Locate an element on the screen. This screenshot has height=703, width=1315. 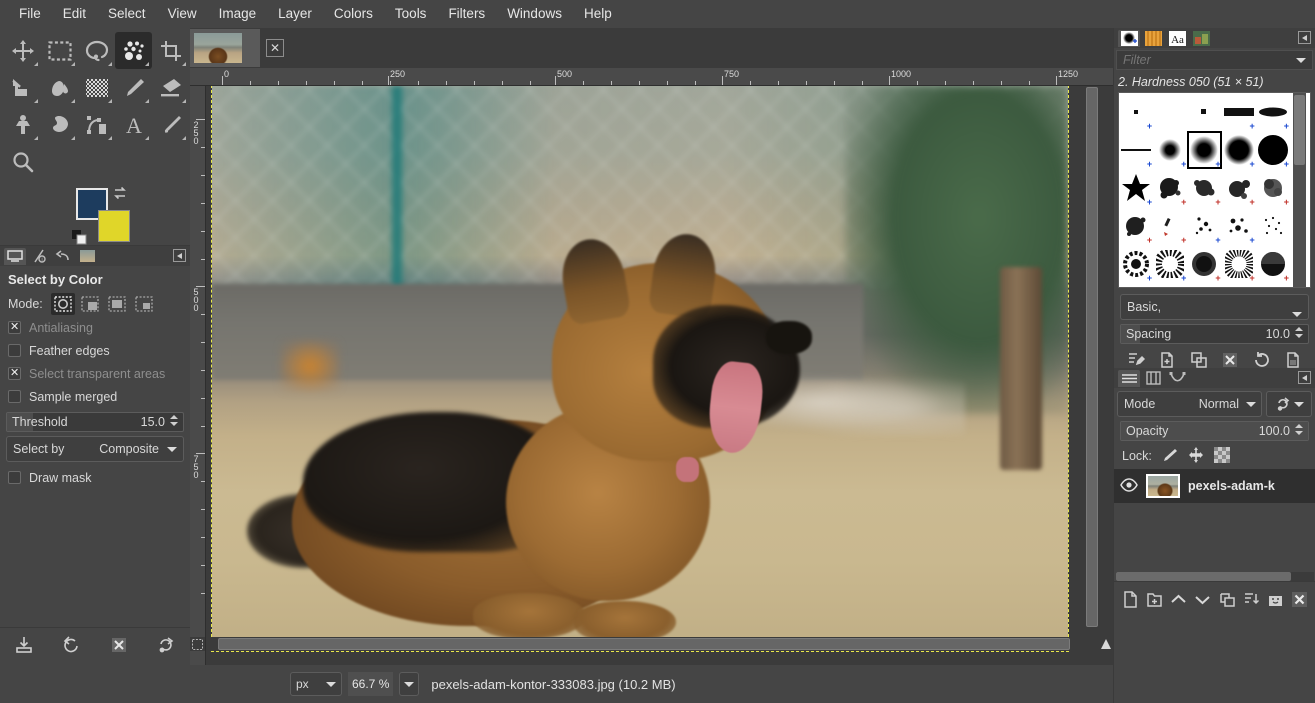
menu-edit: Edit is located at coordinates (74, 14).